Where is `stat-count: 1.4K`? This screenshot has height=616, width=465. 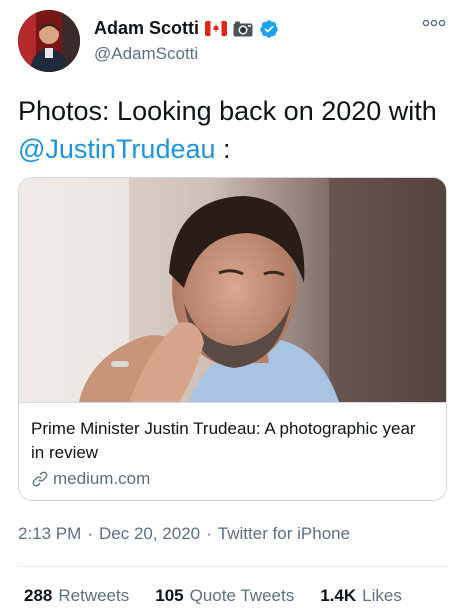
stat-count: 1.4K is located at coordinates (338, 595).